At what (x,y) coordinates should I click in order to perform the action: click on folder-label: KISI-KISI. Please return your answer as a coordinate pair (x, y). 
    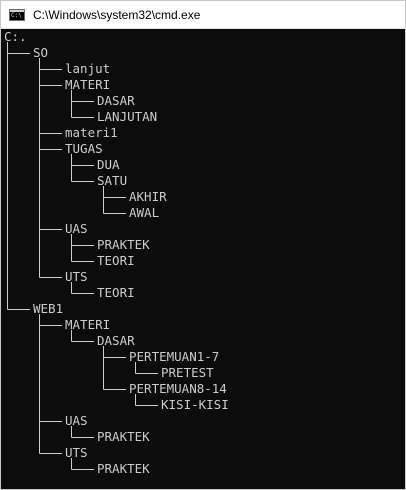
    Looking at the image, I should click on (195, 404).